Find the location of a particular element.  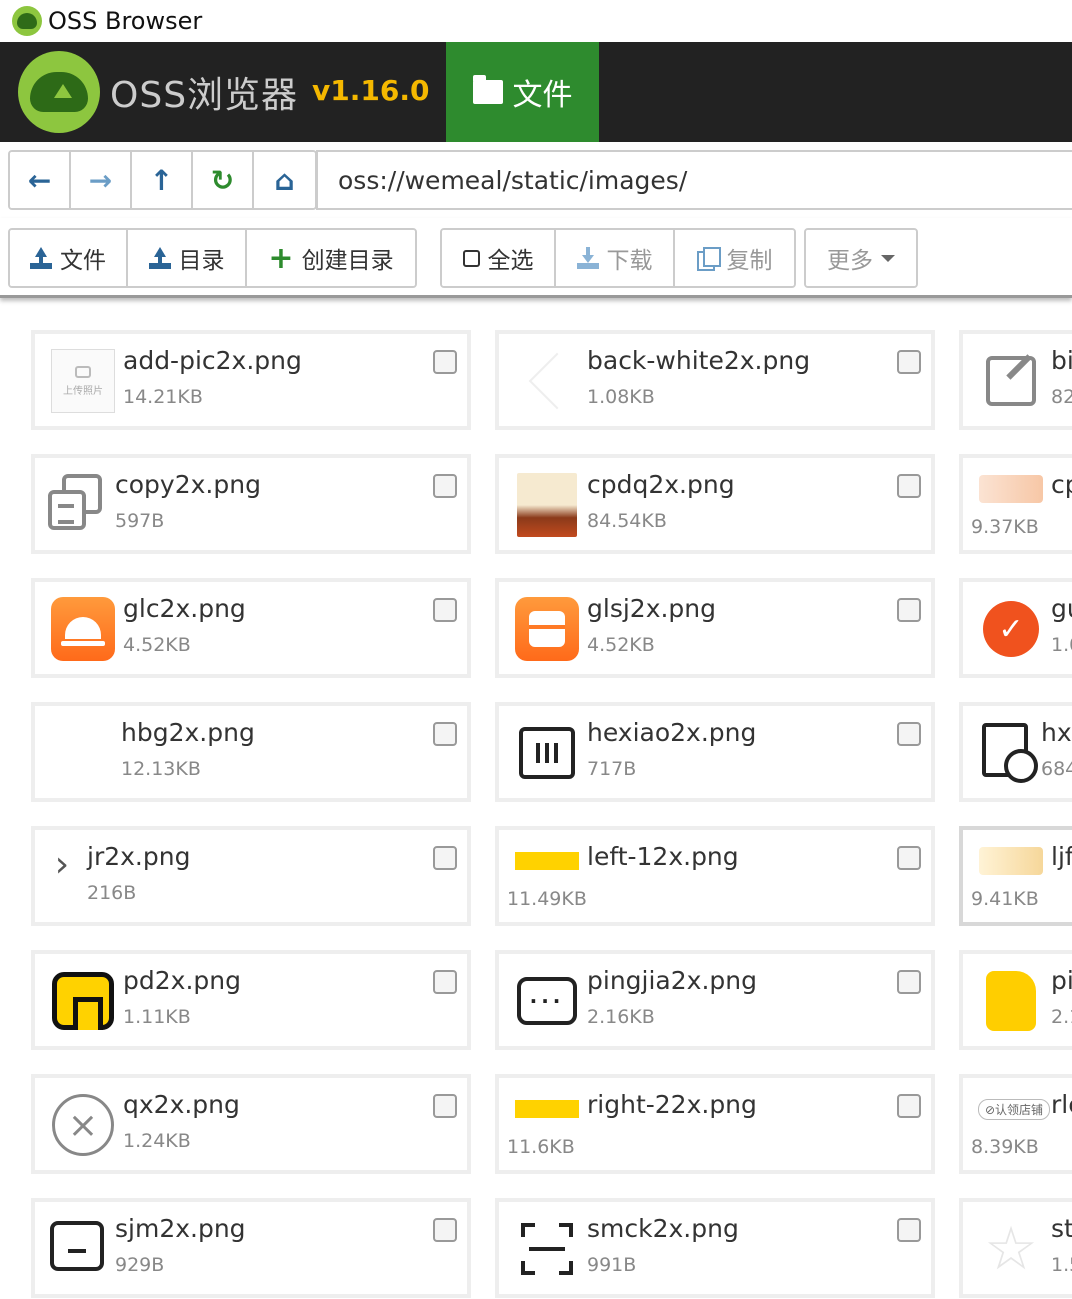

file-size: 8.39KB is located at coordinates (1005, 1147).